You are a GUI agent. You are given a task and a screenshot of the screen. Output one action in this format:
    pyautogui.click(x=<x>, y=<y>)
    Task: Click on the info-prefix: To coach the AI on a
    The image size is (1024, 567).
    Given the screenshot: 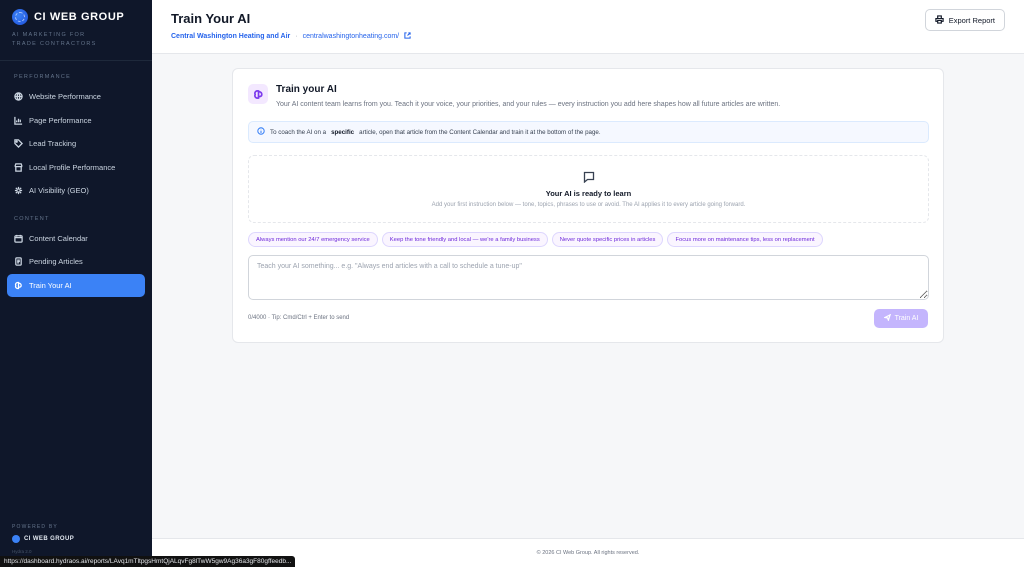 What is the action you would take?
    pyautogui.click(x=298, y=132)
    